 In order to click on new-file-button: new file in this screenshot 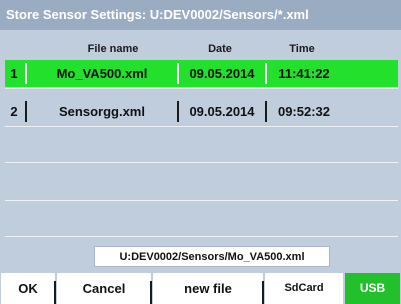, I will do `click(208, 288)`.